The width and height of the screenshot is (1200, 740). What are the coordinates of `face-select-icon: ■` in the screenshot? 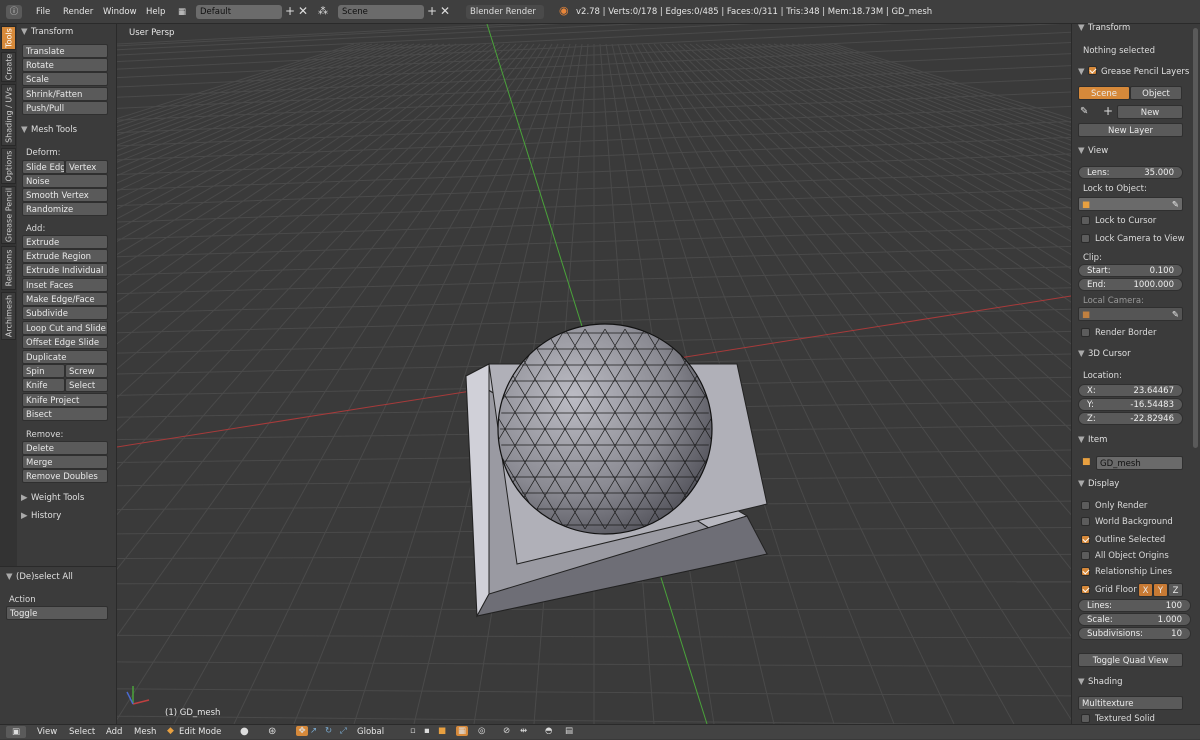 It's located at (442, 731).